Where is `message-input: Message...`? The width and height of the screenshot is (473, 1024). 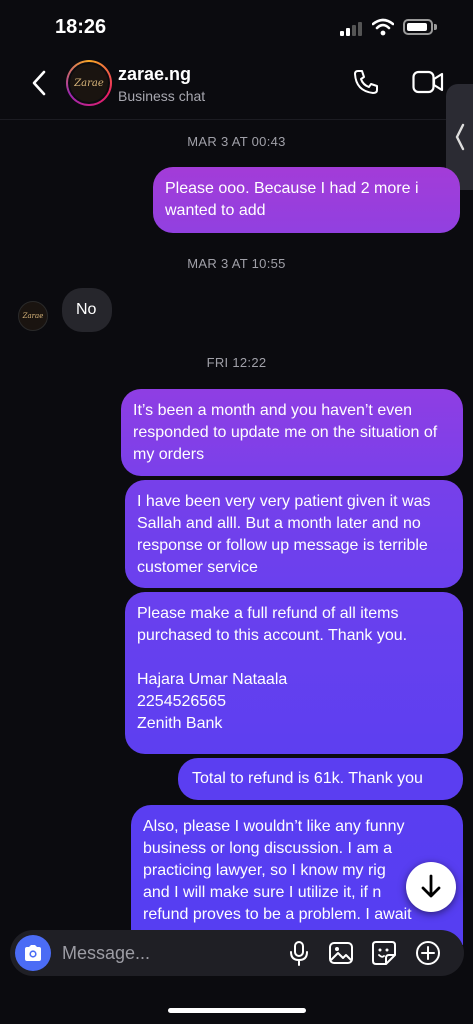 message-input: Message... is located at coordinates (106, 953).